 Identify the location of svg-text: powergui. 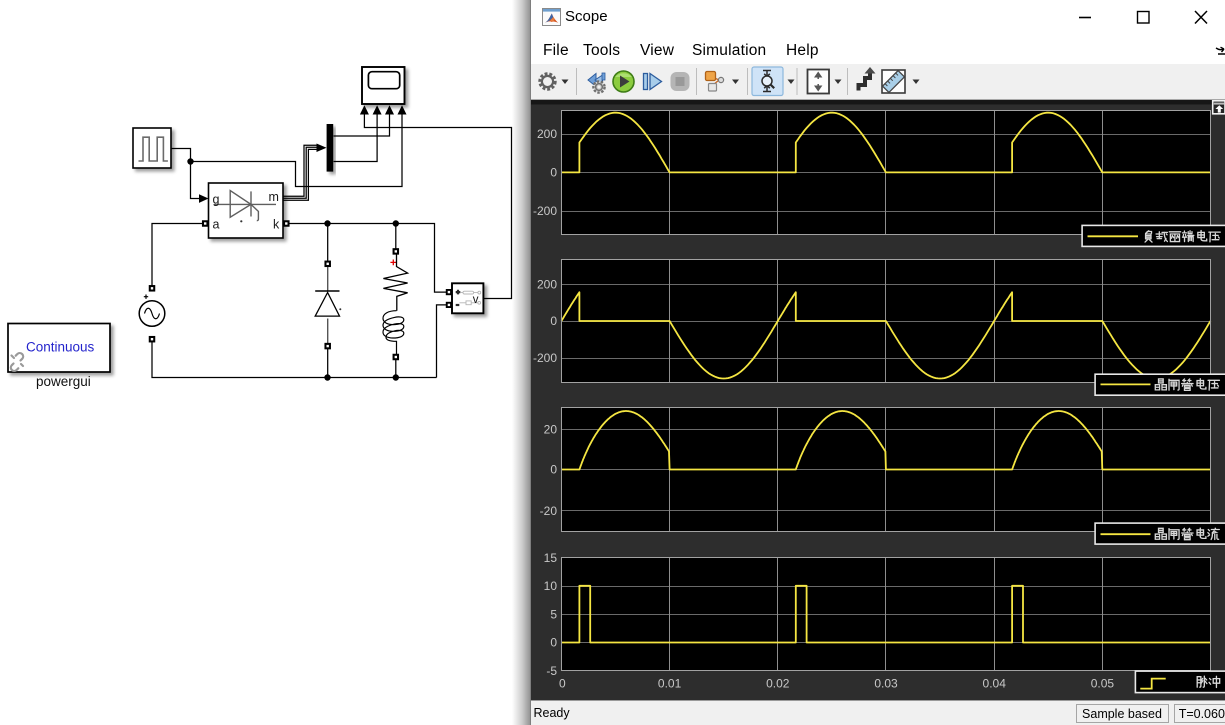
(63, 381).